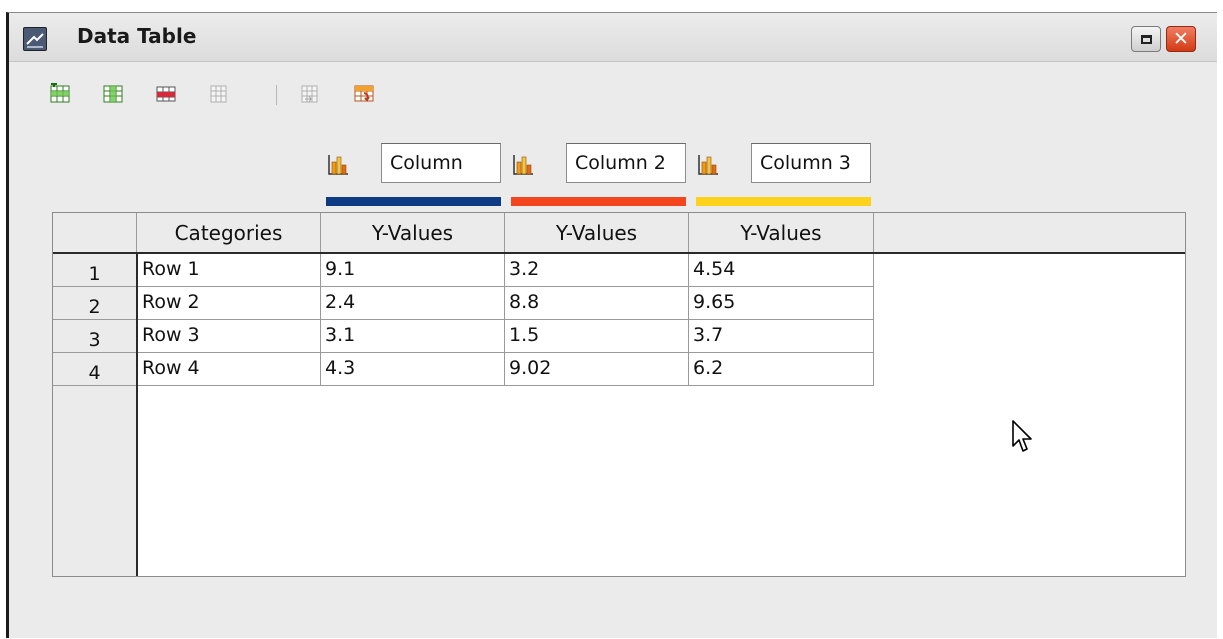  Describe the element at coordinates (94, 270) in the screenshot. I see `row-number: 1` at that location.